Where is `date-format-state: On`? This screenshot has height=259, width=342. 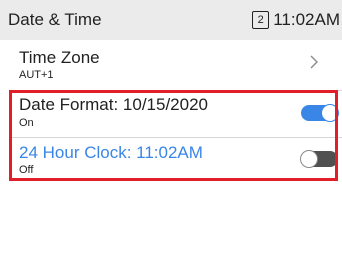 date-format-state: On is located at coordinates (26, 123).